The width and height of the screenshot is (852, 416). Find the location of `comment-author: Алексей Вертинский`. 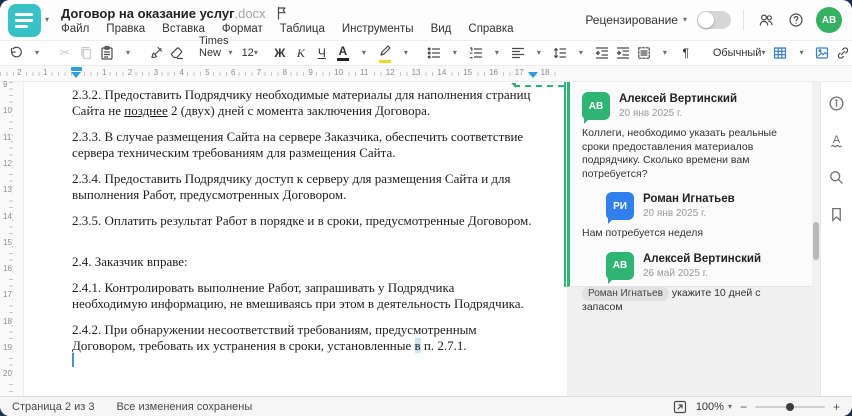

comment-author: Алексей Вертинский is located at coordinates (702, 258).